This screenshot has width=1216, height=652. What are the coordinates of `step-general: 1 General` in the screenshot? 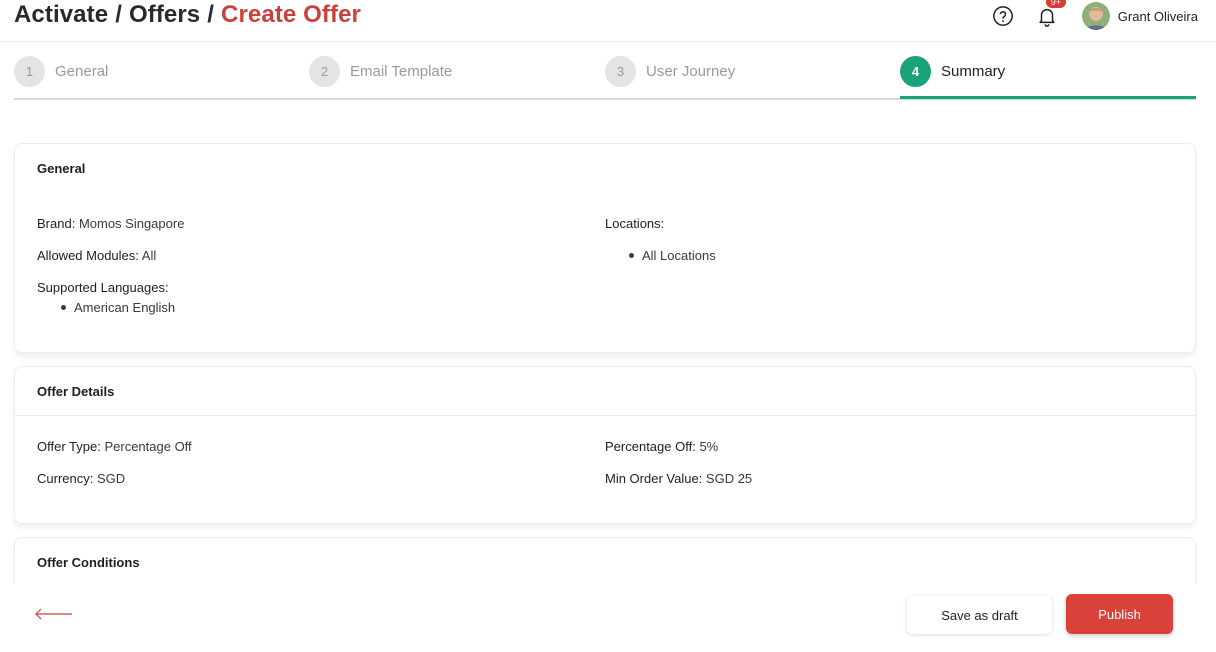 It's located at (61, 71).